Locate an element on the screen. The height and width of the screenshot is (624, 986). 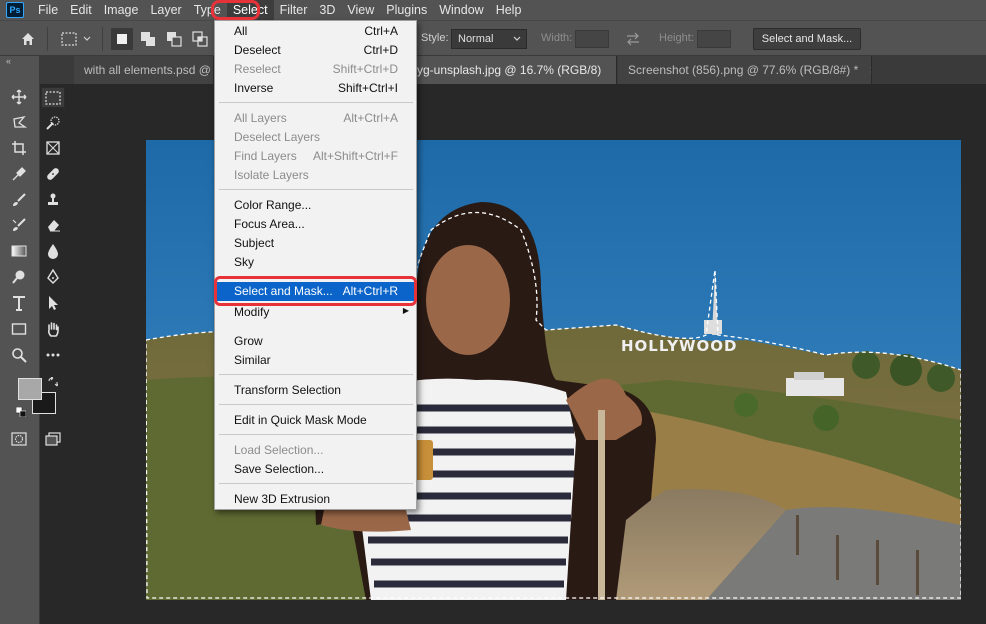
menu-item-isolate-layers: Isolate Layers is located at coordinates (315, 175).